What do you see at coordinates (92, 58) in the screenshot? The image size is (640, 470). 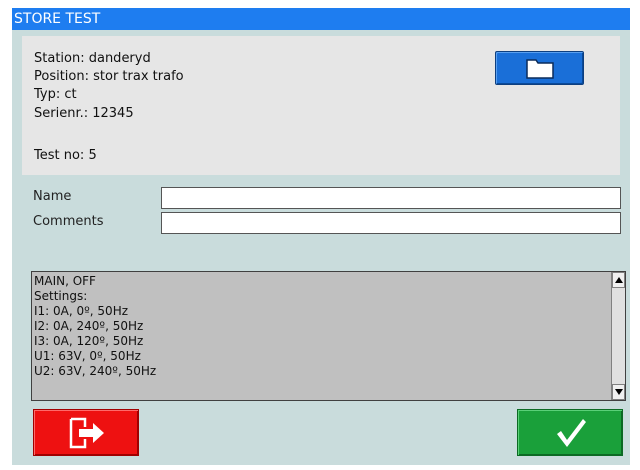 I see `station-text: Station: danderyd` at bounding box center [92, 58].